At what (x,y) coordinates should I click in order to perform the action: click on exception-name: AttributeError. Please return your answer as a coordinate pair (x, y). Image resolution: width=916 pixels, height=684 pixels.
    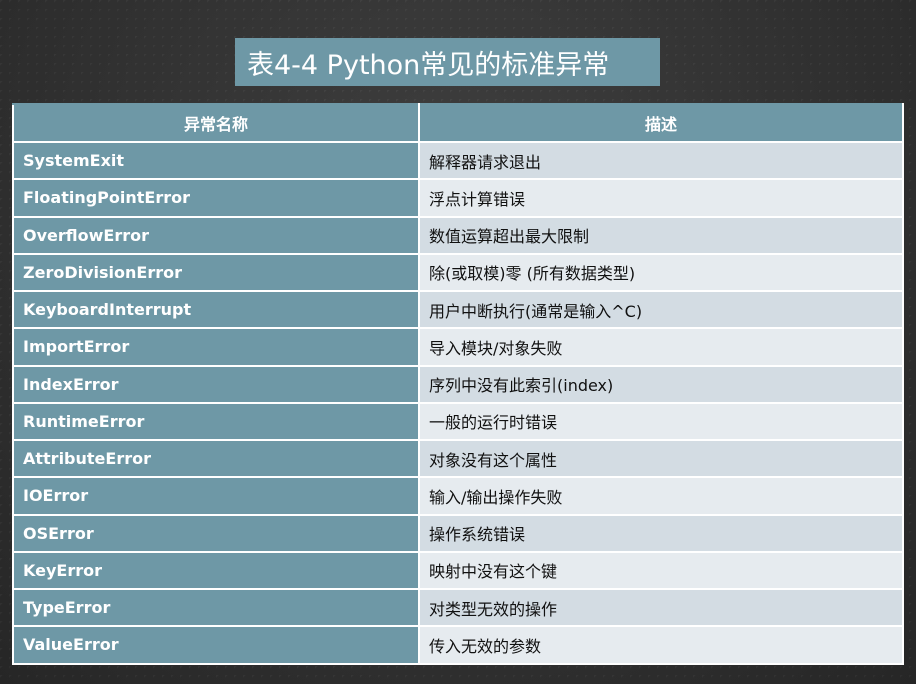
    Looking at the image, I should click on (216, 458).